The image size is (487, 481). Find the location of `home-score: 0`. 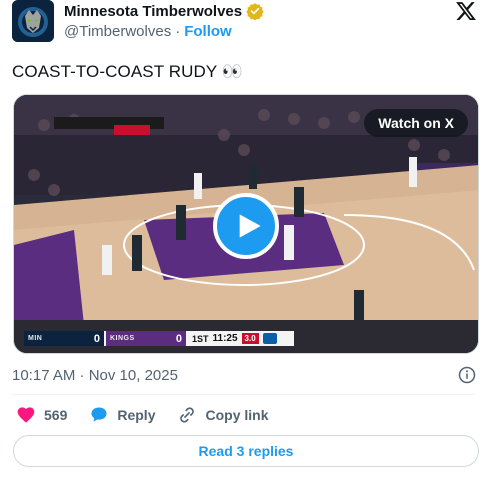

home-score: 0 is located at coordinates (96, 338).